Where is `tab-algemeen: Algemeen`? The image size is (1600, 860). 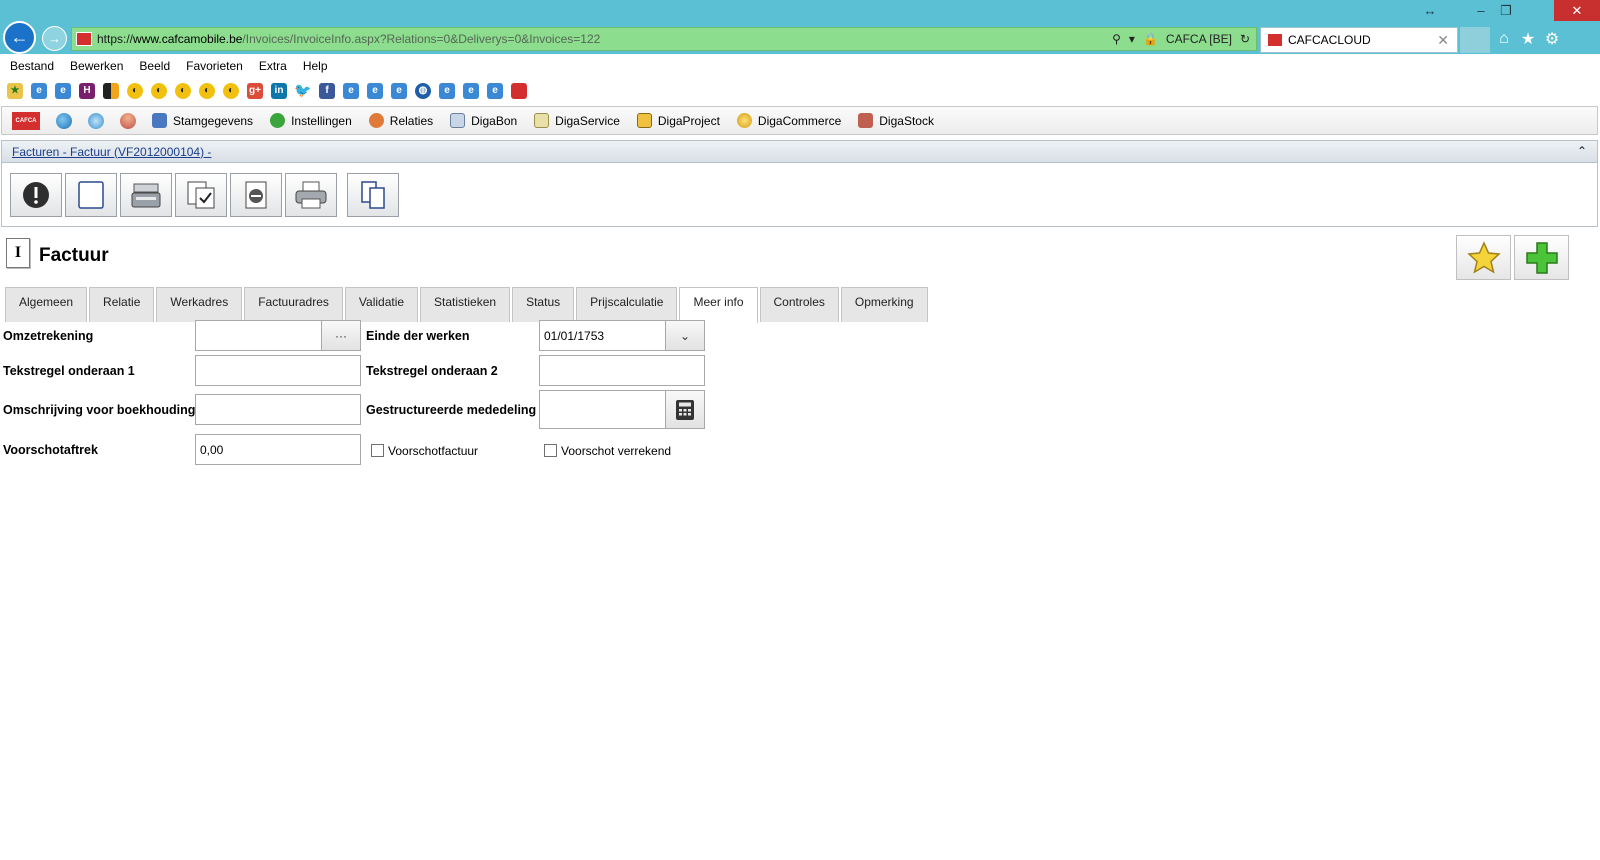 tab-algemeen: Algemeen is located at coordinates (46, 304).